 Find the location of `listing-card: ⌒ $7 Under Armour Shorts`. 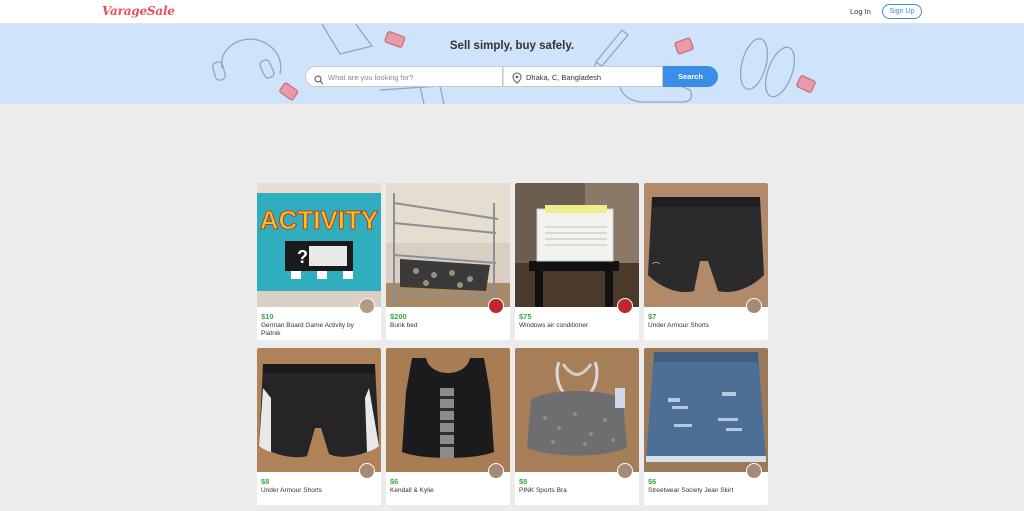

listing-card: ⌒ $7 Under Armour Shorts is located at coordinates (706, 261).